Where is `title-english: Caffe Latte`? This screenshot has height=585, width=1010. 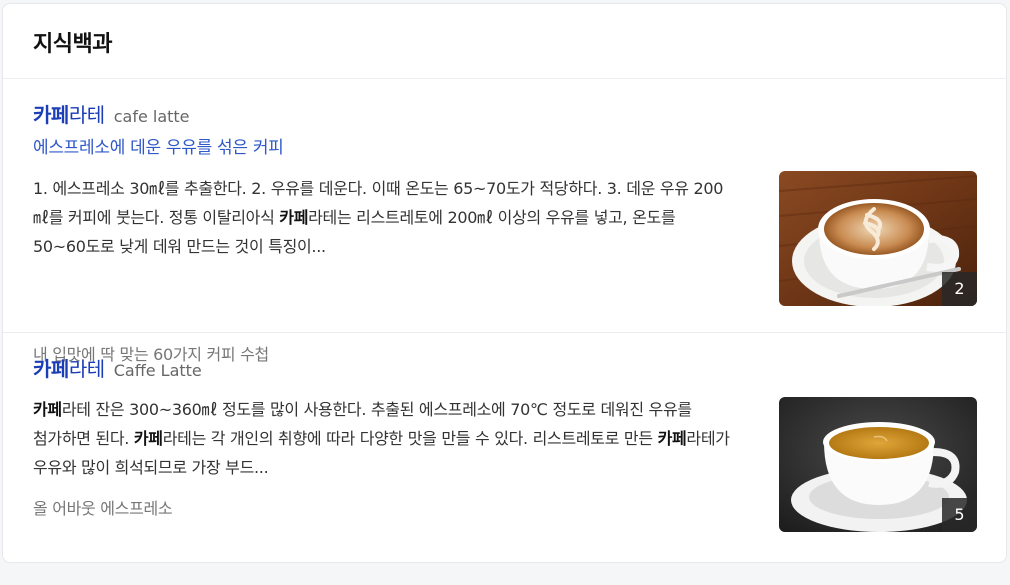
title-english: Caffe Latte is located at coordinates (157, 370).